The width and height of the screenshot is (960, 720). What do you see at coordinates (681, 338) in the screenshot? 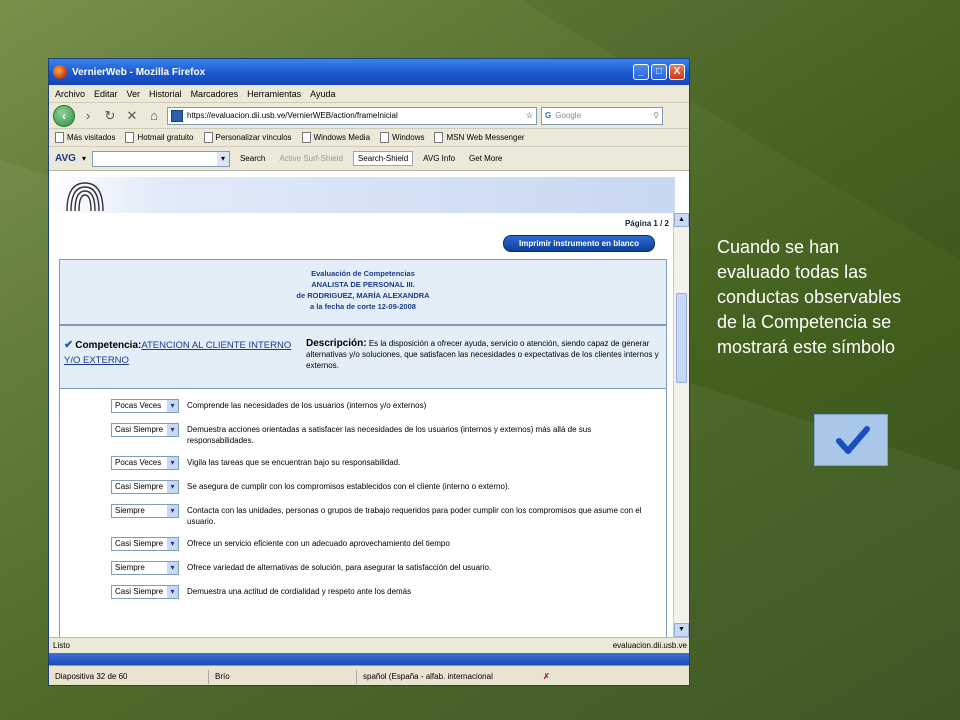
I see `scroll-thumb` at bounding box center [681, 338].